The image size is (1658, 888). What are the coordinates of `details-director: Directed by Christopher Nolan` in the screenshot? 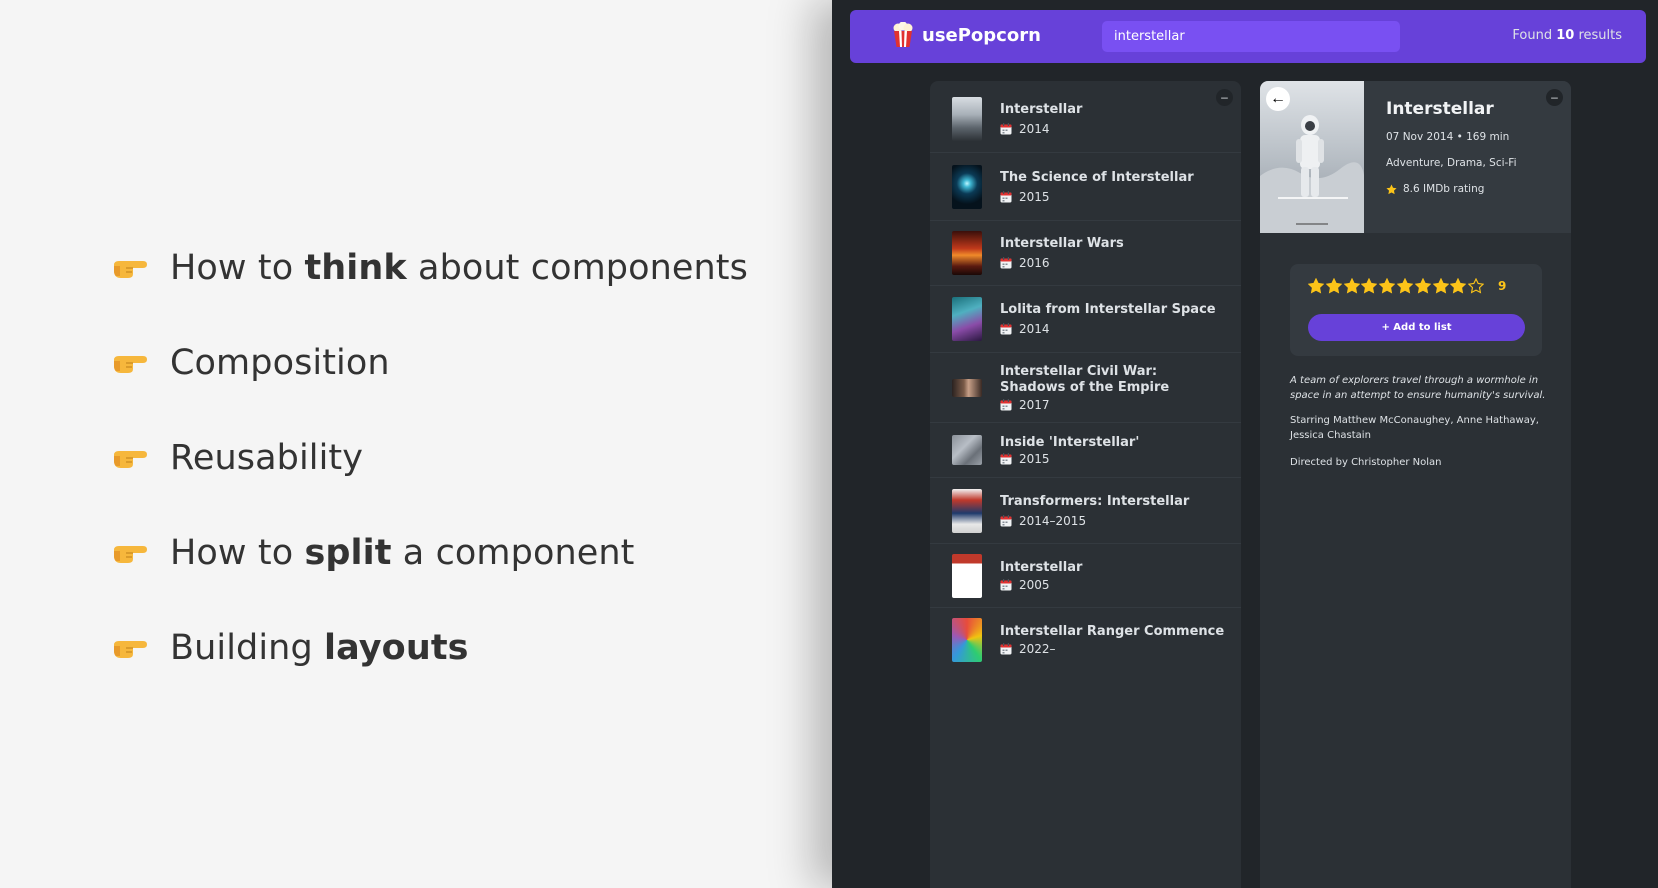 It's located at (1366, 462).